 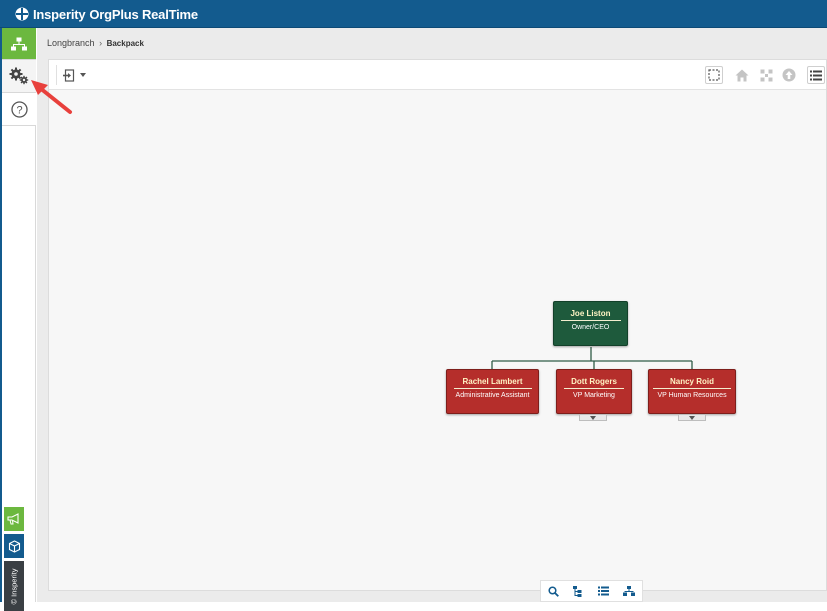 I want to click on org-node-child: Dott Rogers VP Marketing, so click(x=594, y=391).